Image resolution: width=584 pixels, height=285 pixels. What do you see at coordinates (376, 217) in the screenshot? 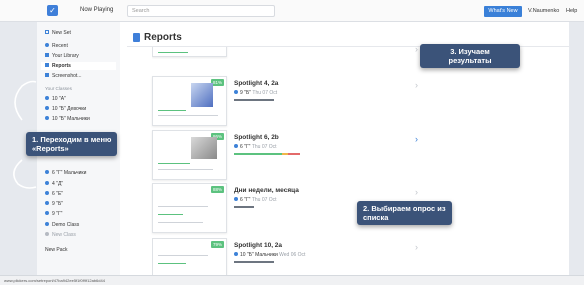
I see `callout-text: списка` at bounding box center [376, 217].